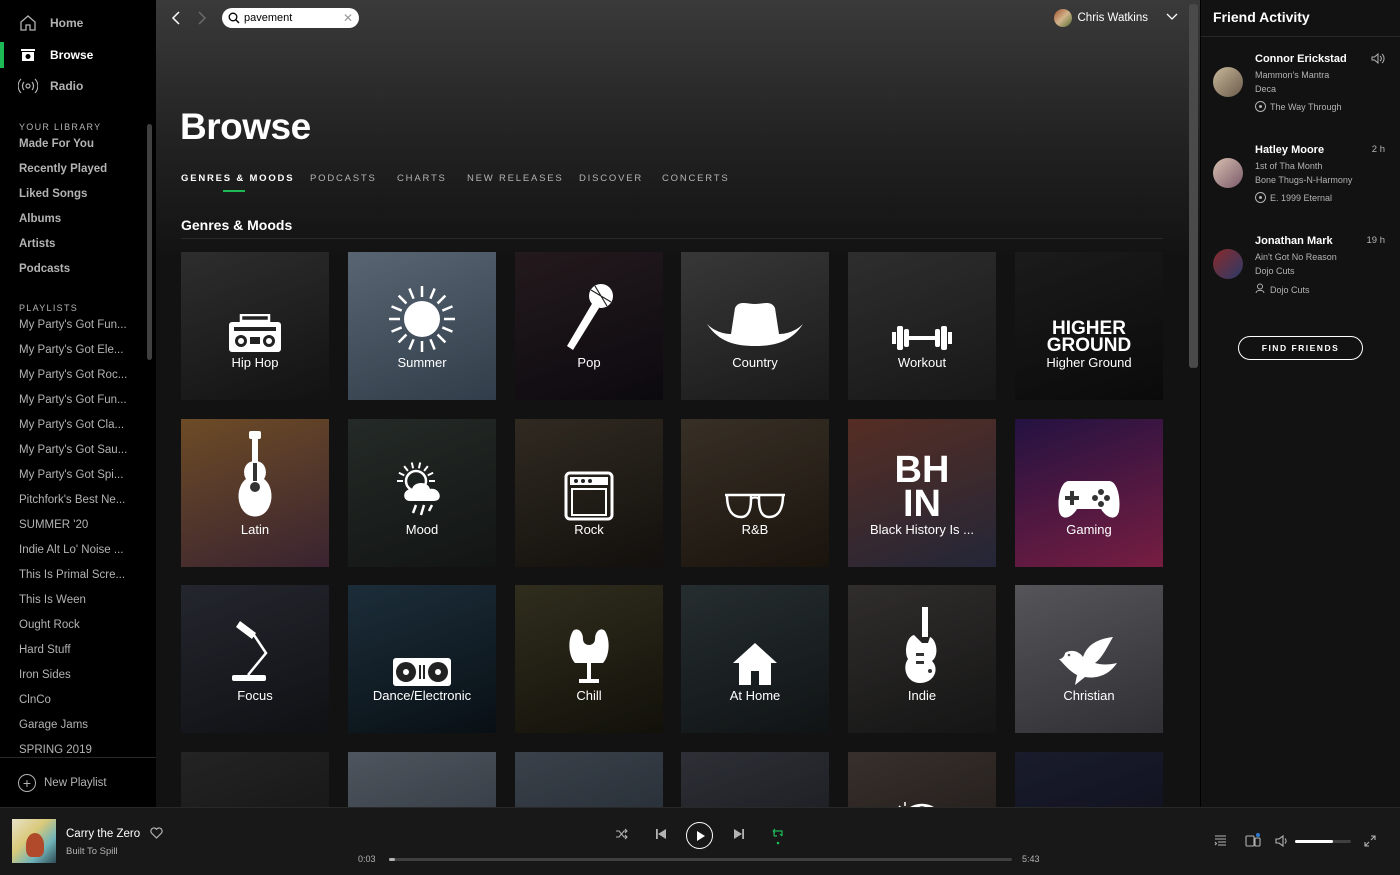 Image resolution: width=1400 pixels, height=875 pixels. What do you see at coordinates (78, 86) in the screenshot?
I see `nav-radio: Radio` at bounding box center [78, 86].